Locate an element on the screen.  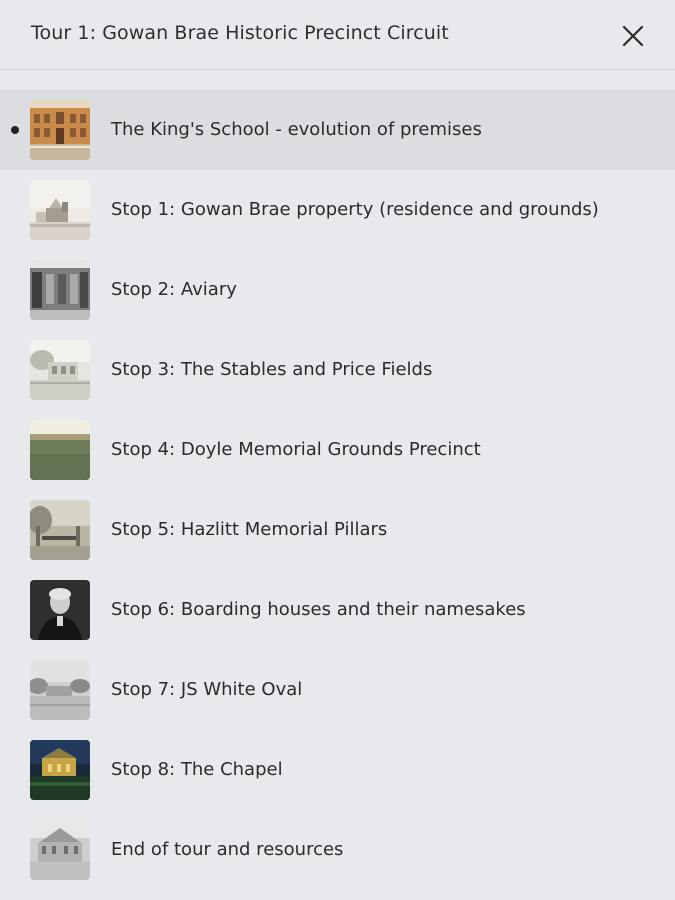
aviary-photo-icon is located at coordinates (60, 290).